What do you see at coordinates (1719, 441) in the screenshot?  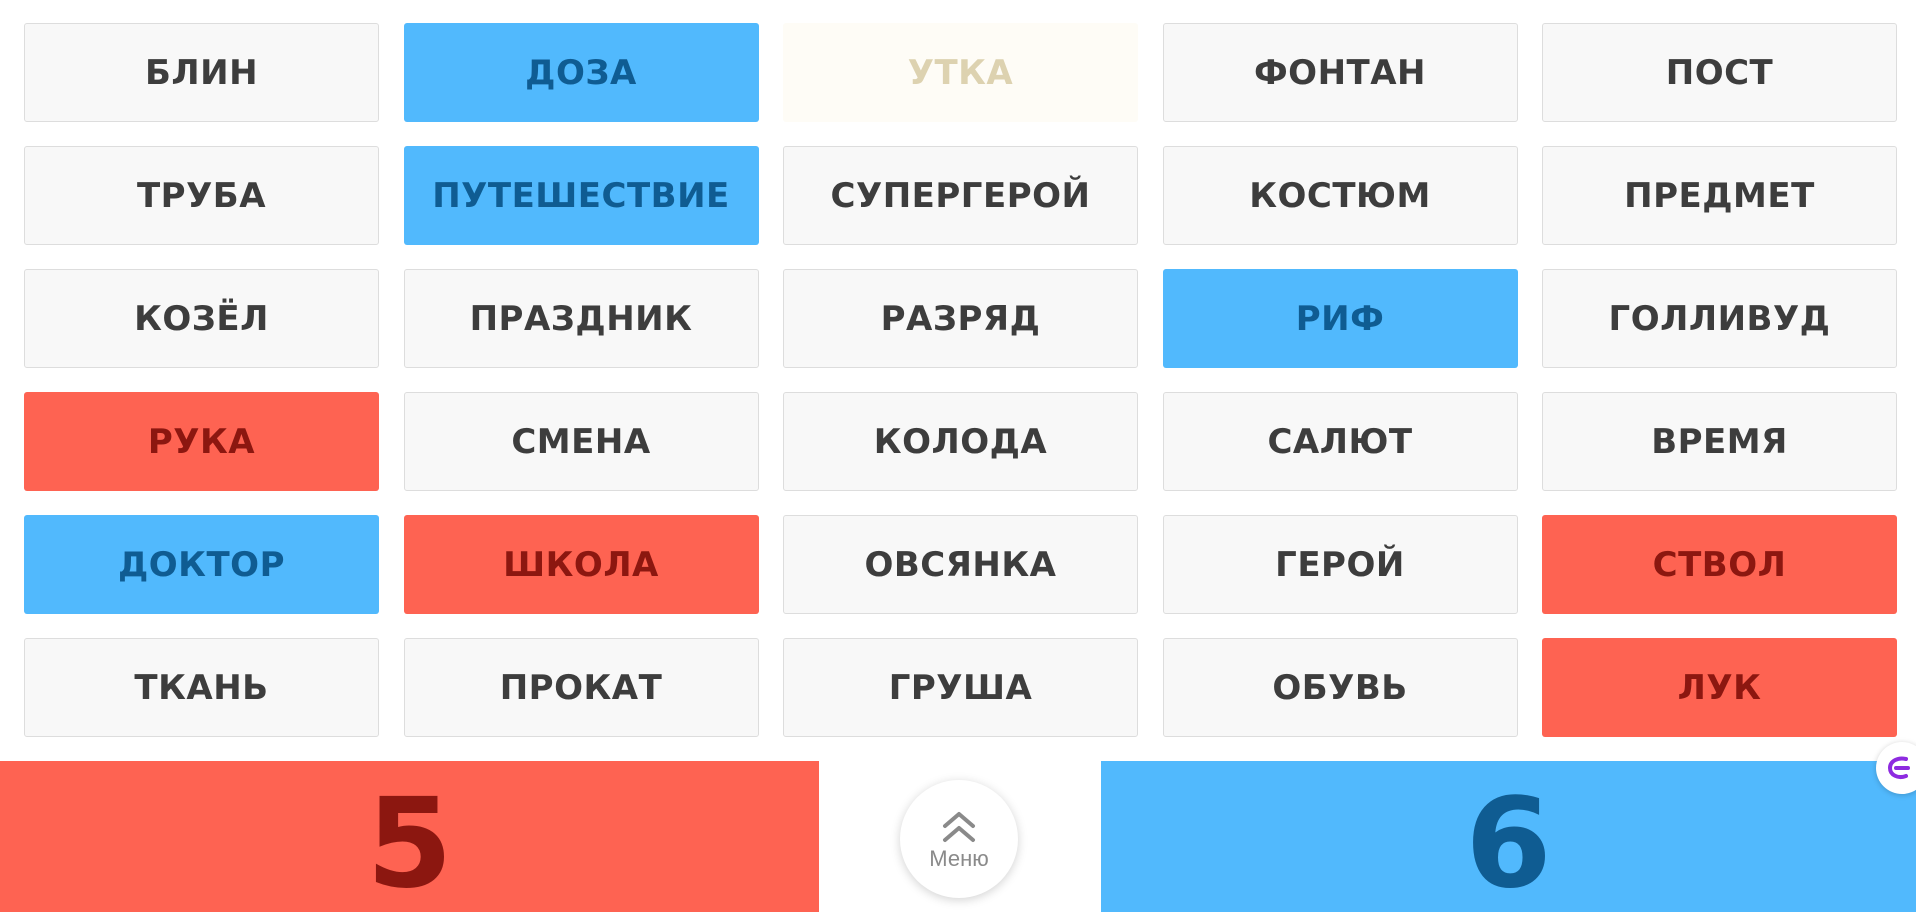 I see `word-card: ВРЕМЯ` at bounding box center [1719, 441].